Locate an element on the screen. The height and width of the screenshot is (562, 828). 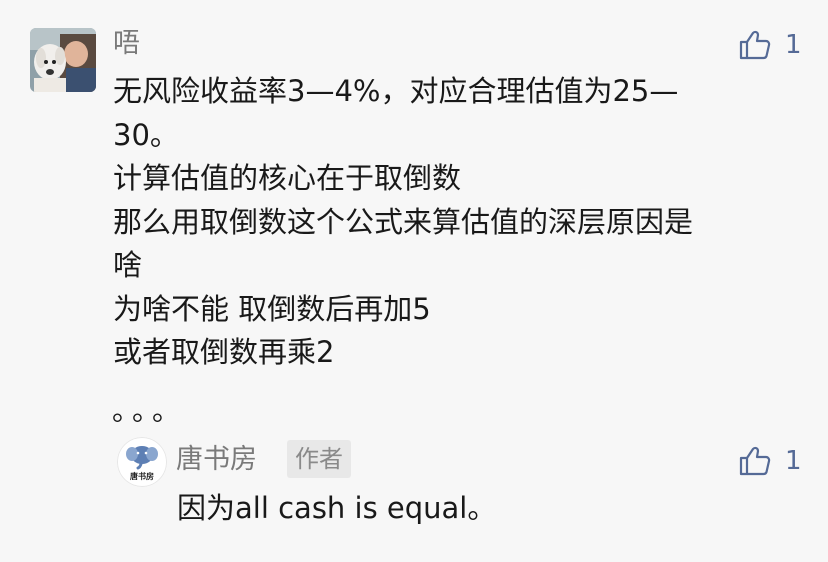
comment-line: 为啥不能 取倒数后再加5 is located at coordinates (272, 308).